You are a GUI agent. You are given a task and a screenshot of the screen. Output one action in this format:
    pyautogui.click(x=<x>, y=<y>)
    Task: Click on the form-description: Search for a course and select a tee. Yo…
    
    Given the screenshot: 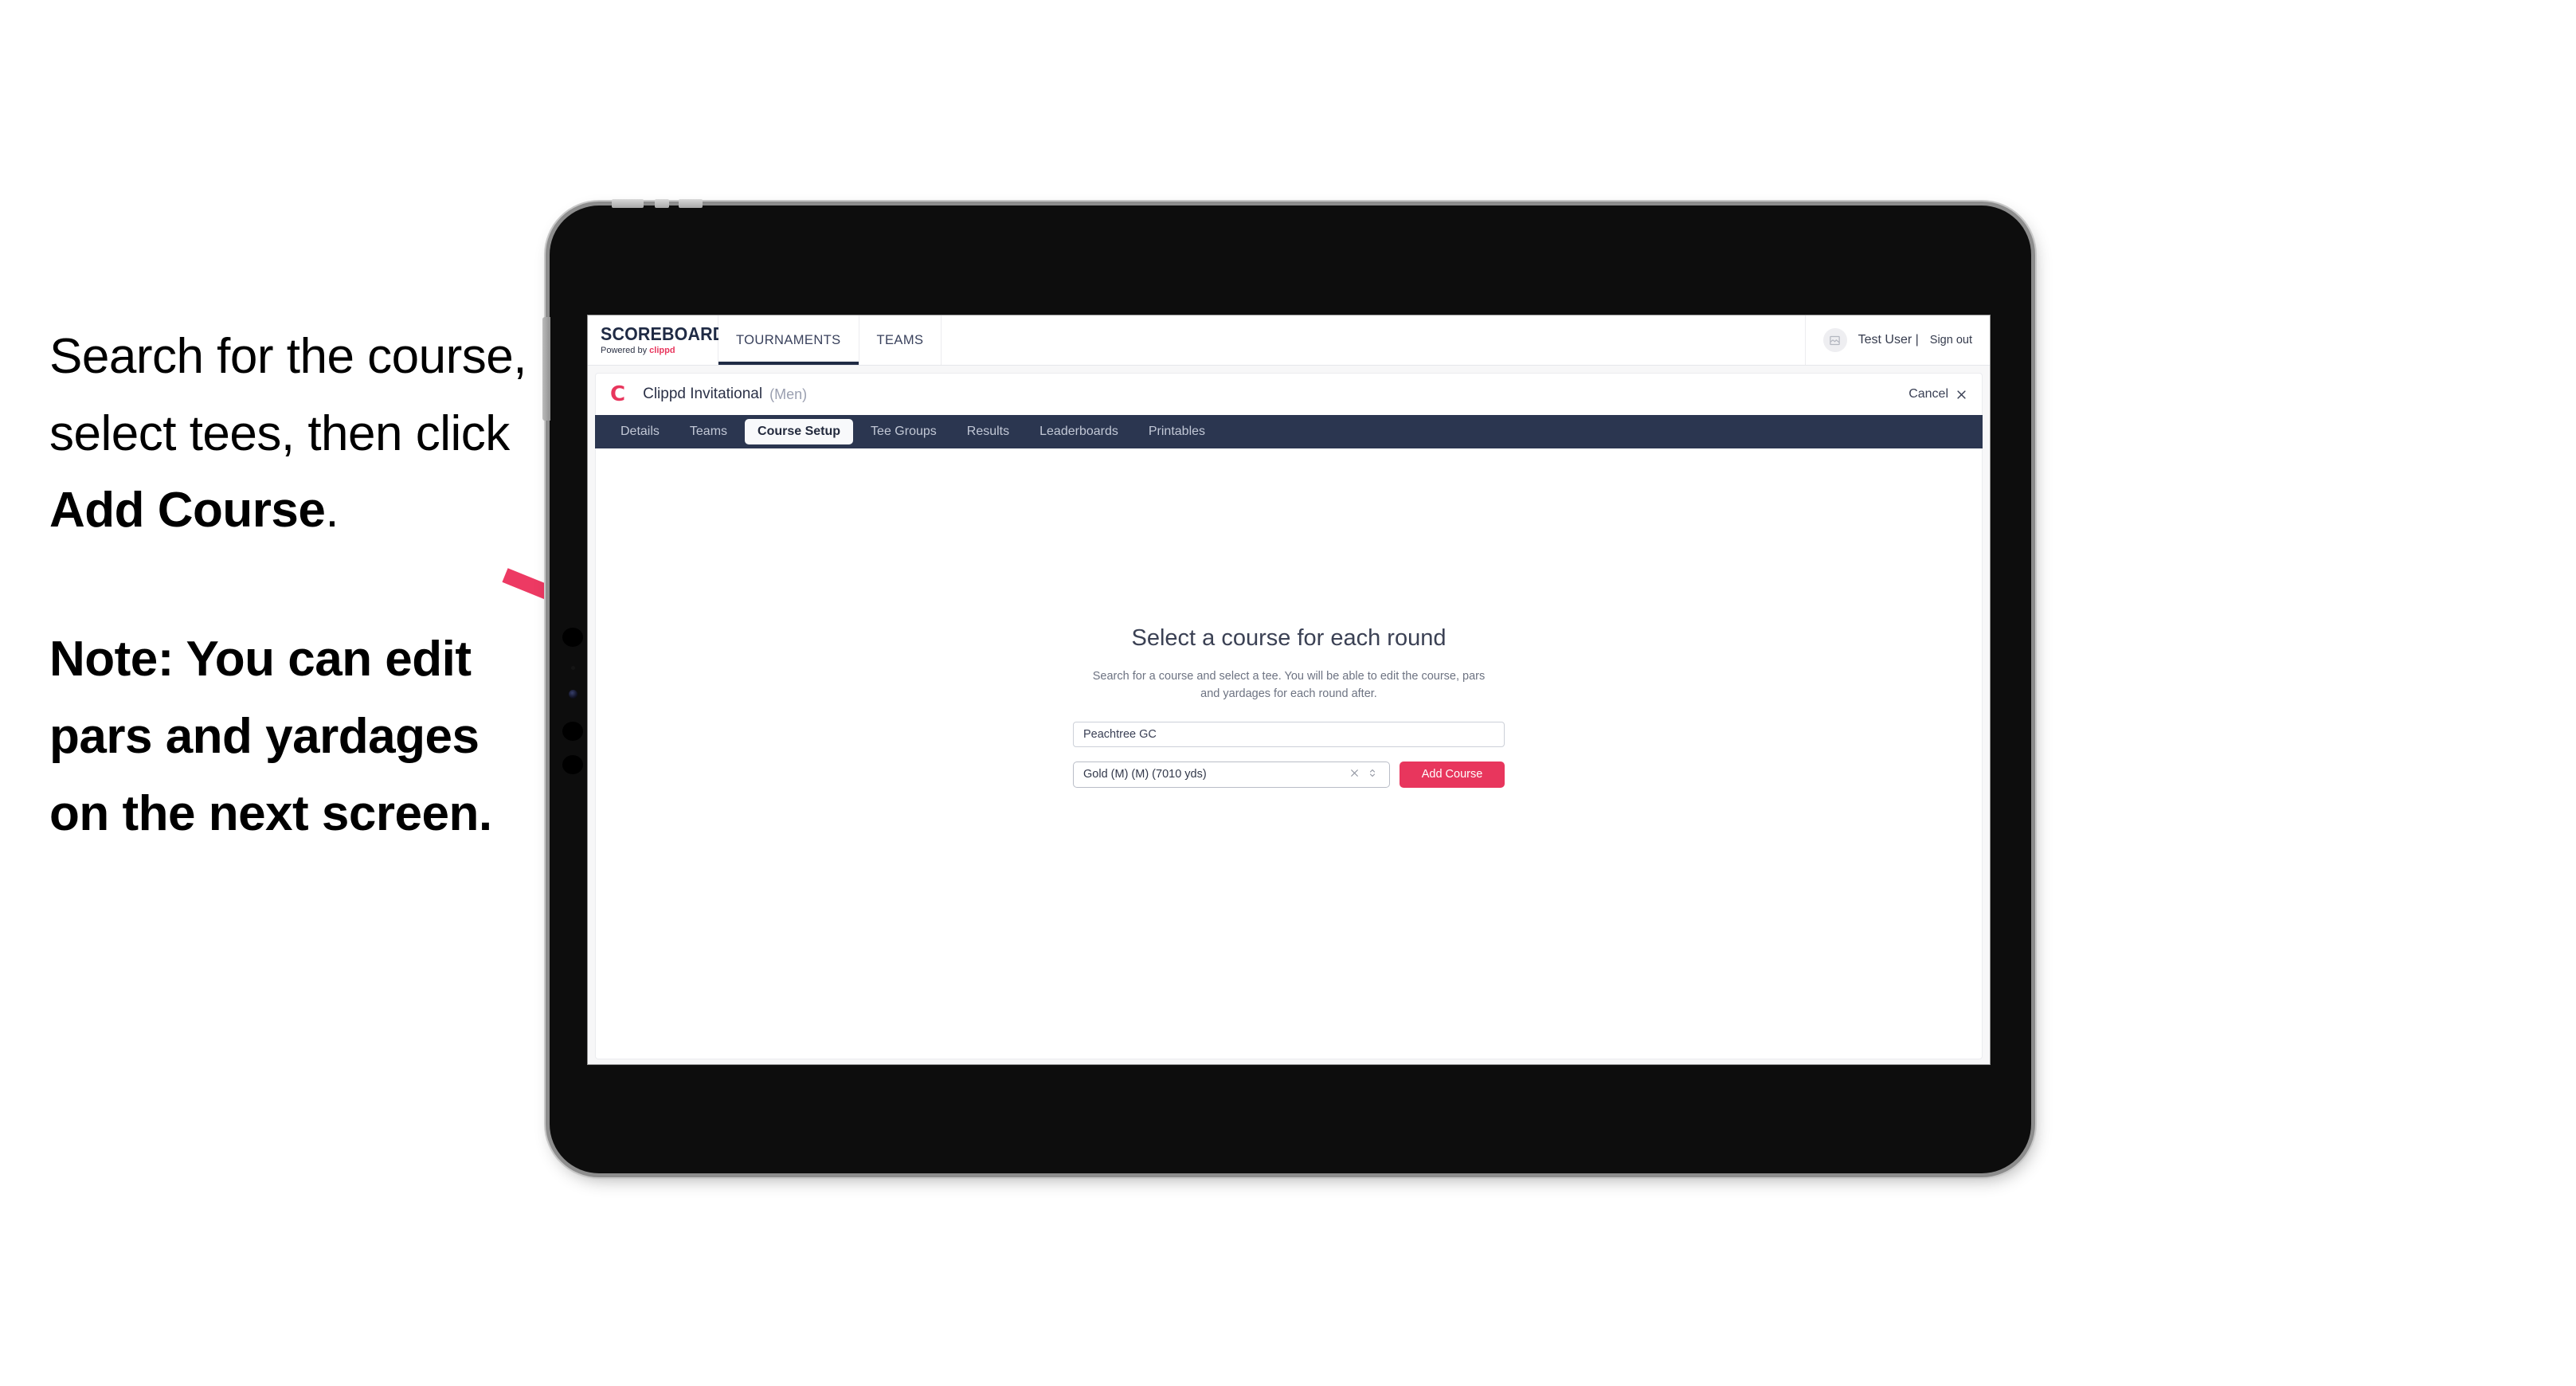 What is the action you would take?
    pyautogui.click(x=1289, y=685)
    